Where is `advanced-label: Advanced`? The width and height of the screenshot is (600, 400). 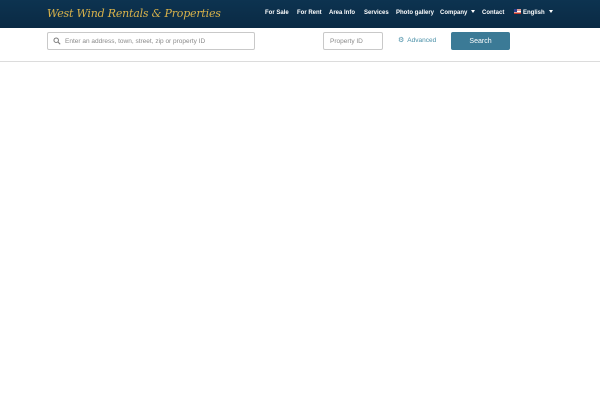 advanced-label: Advanced is located at coordinates (422, 40).